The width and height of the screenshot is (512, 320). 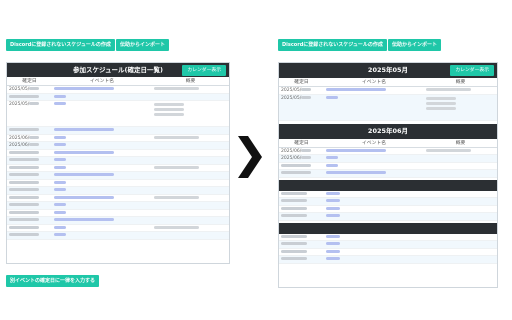 What do you see at coordinates (204, 70) in the screenshot?
I see `calendar-view-button: カレンダー表示` at bounding box center [204, 70].